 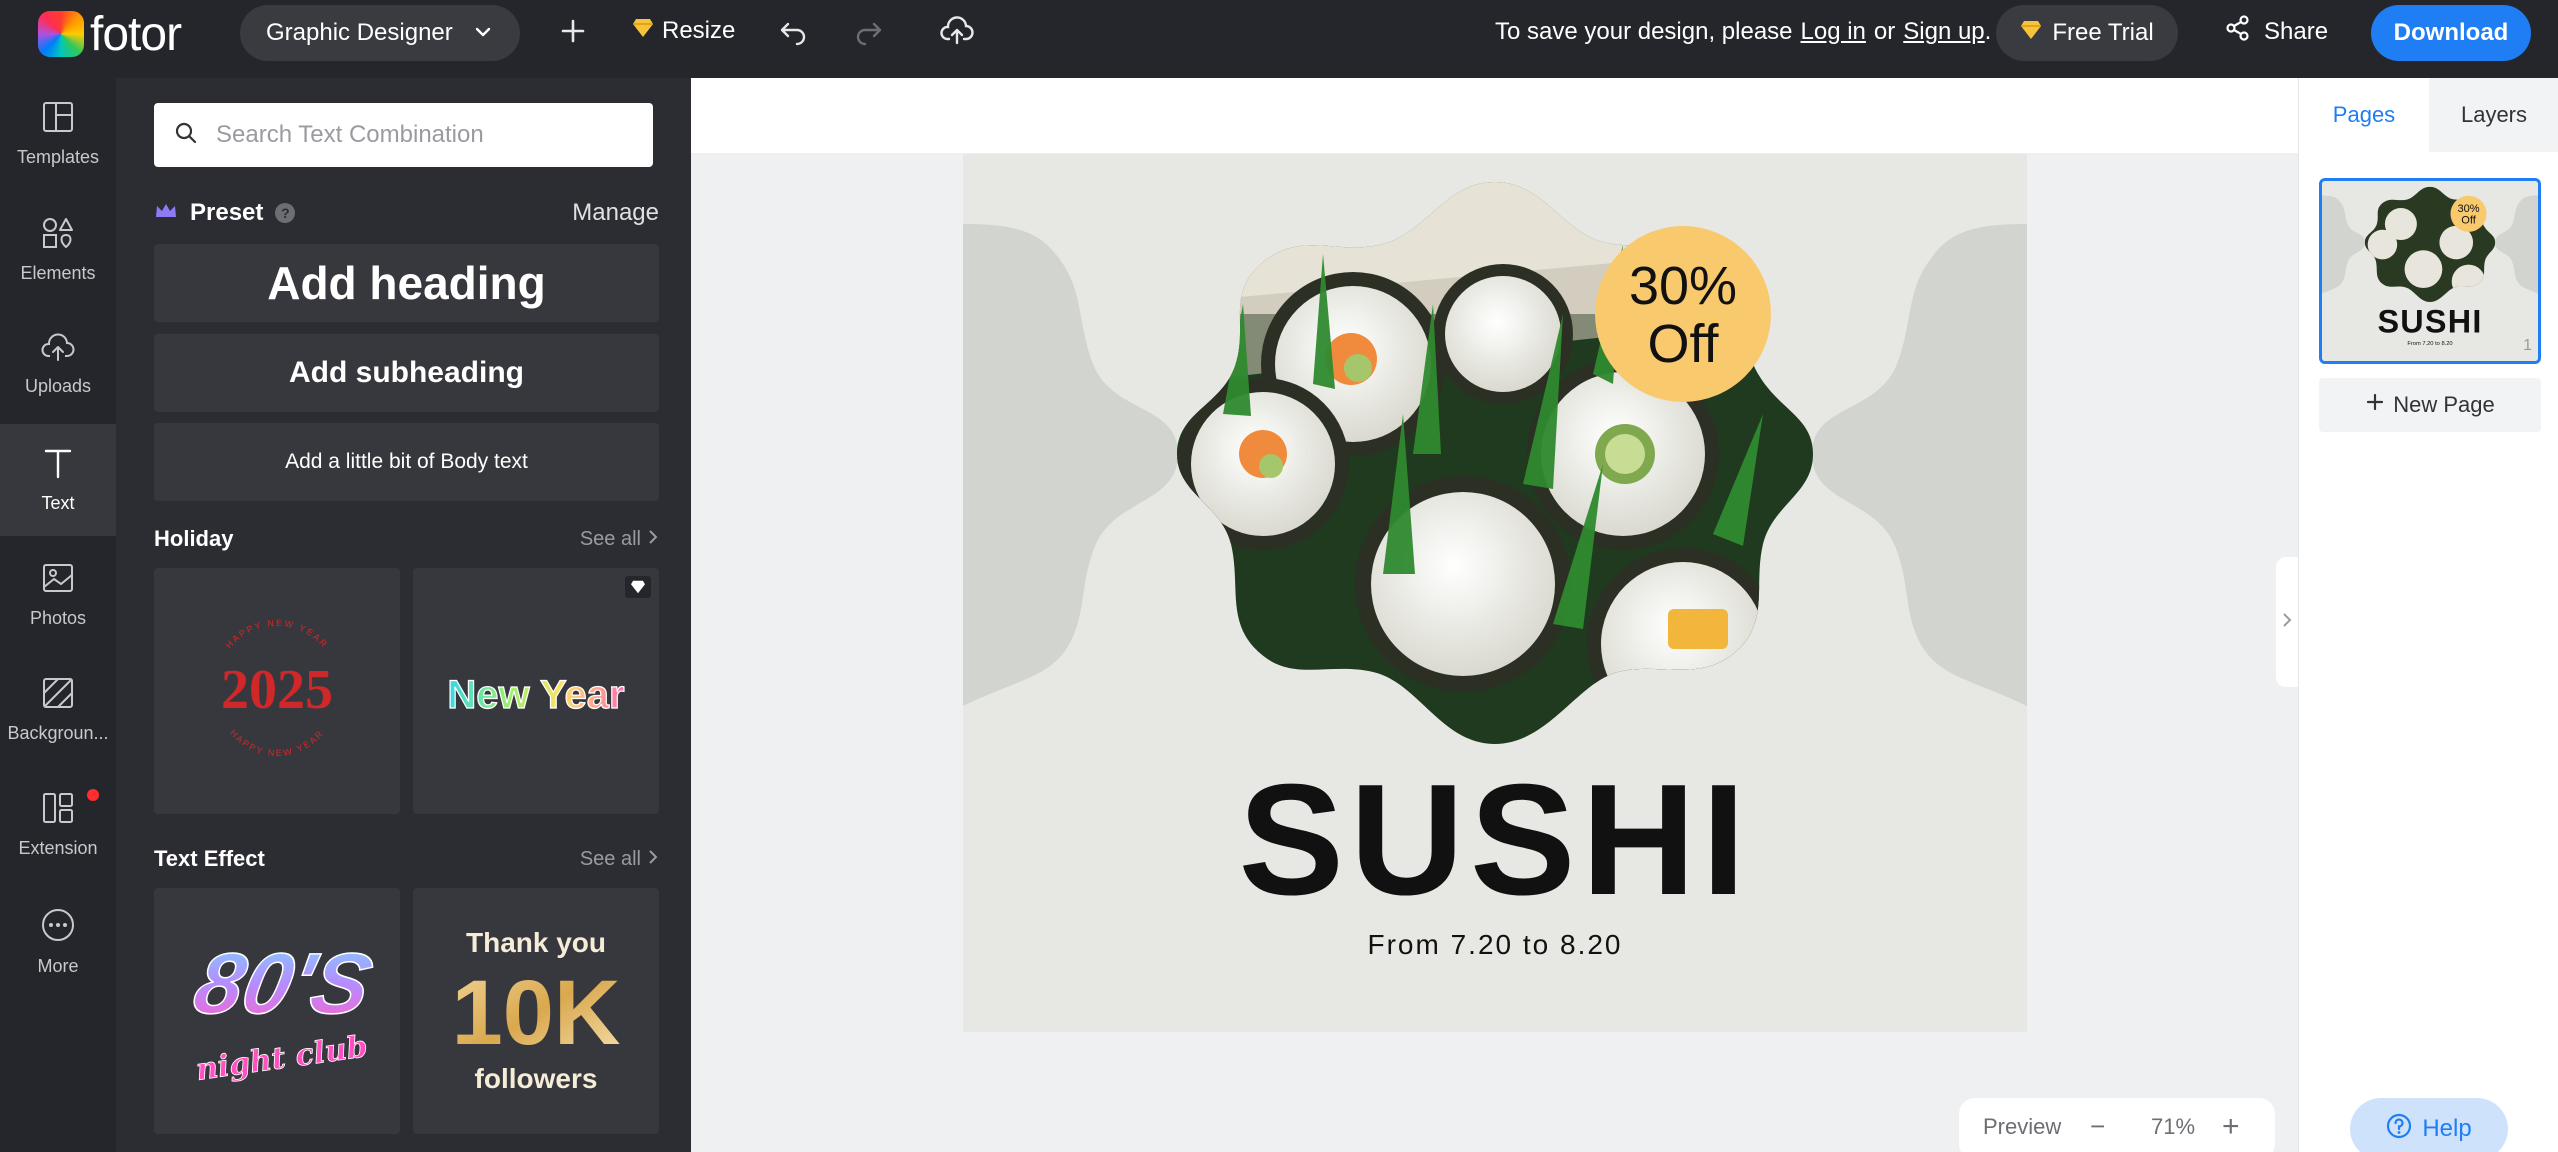 What do you see at coordinates (483, 35) in the screenshot?
I see `chevron-down-icon` at bounding box center [483, 35].